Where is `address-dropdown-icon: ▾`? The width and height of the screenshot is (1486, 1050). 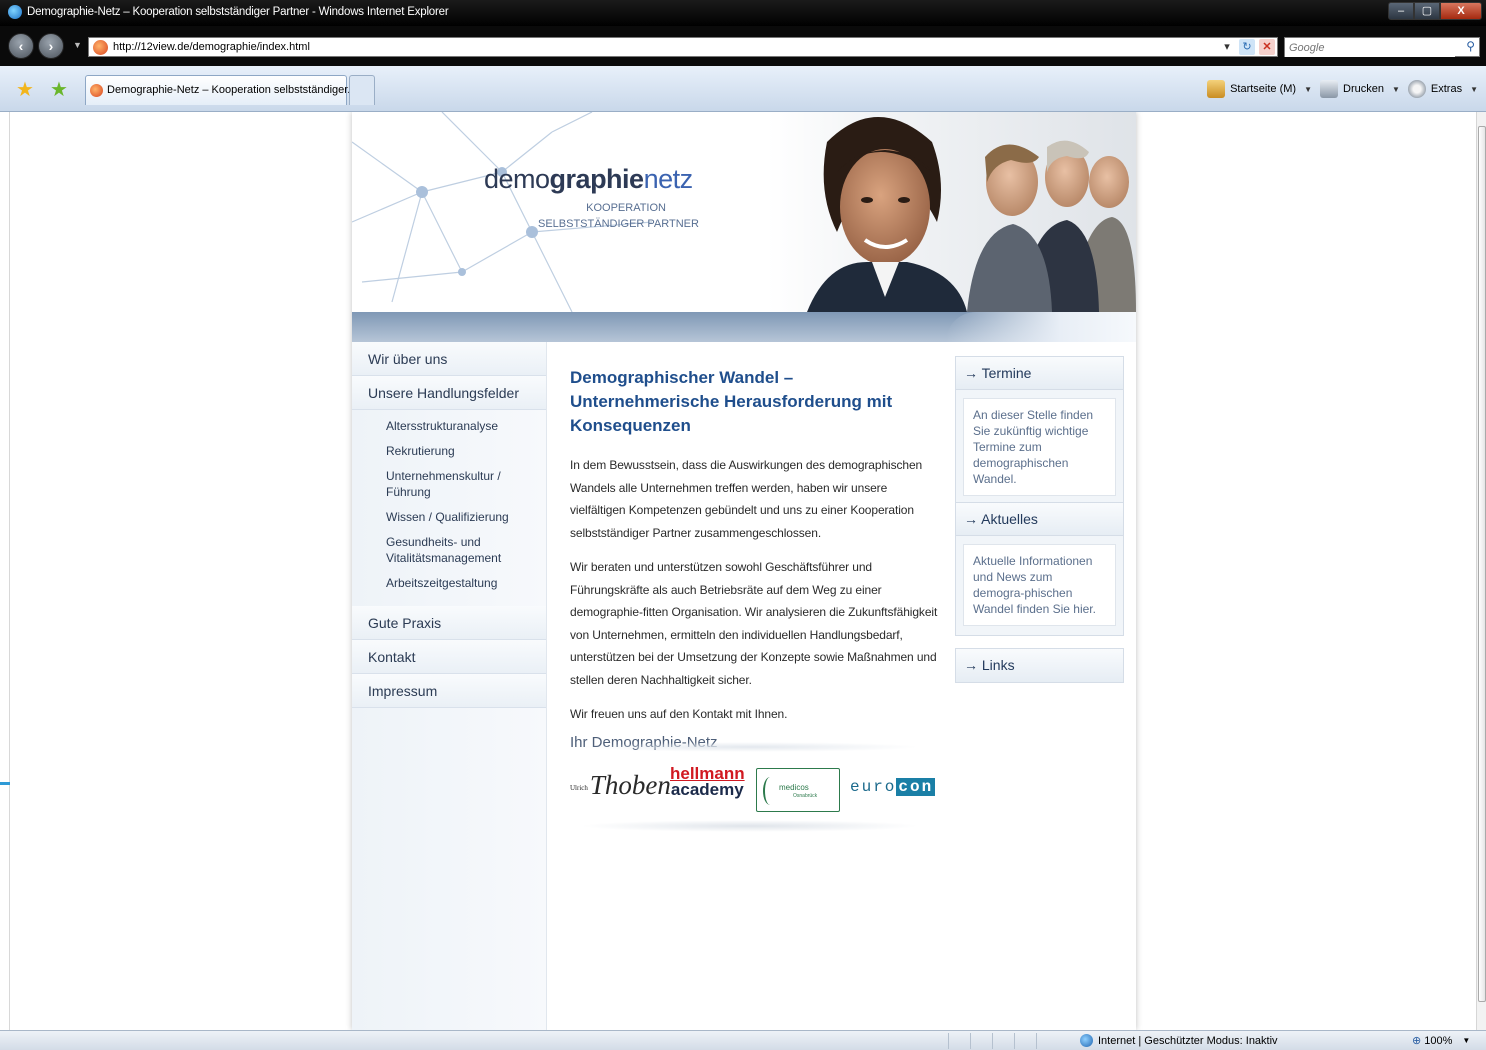 address-dropdown-icon: ▾ is located at coordinates (1227, 47).